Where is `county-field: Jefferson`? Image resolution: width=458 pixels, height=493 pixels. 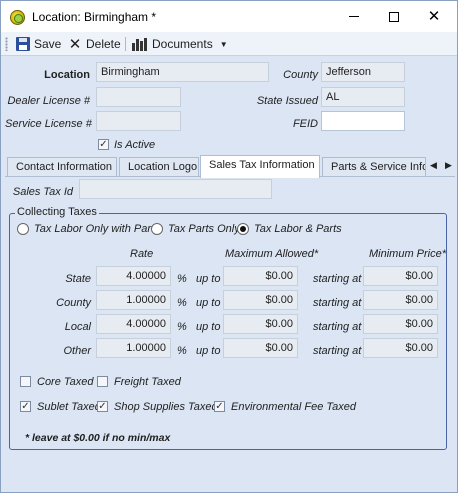
county-field: Jefferson is located at coordinates (363, 72).